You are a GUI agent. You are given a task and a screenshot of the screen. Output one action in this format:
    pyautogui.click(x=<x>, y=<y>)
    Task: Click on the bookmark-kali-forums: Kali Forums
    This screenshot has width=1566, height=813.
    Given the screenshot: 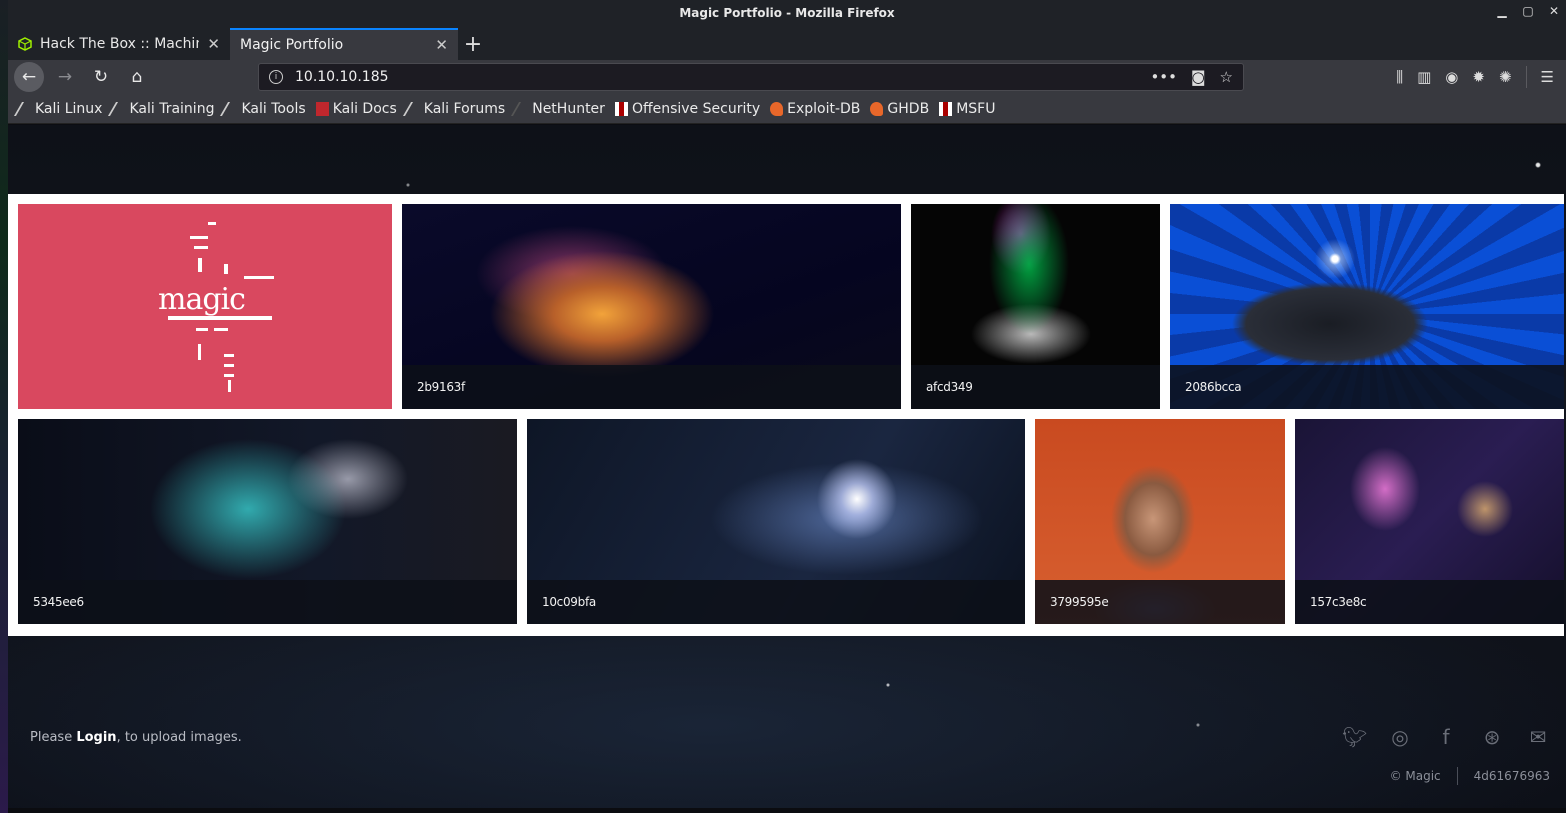 What is the action you would take?
    pyautogui.click(x=454, y=108)
    